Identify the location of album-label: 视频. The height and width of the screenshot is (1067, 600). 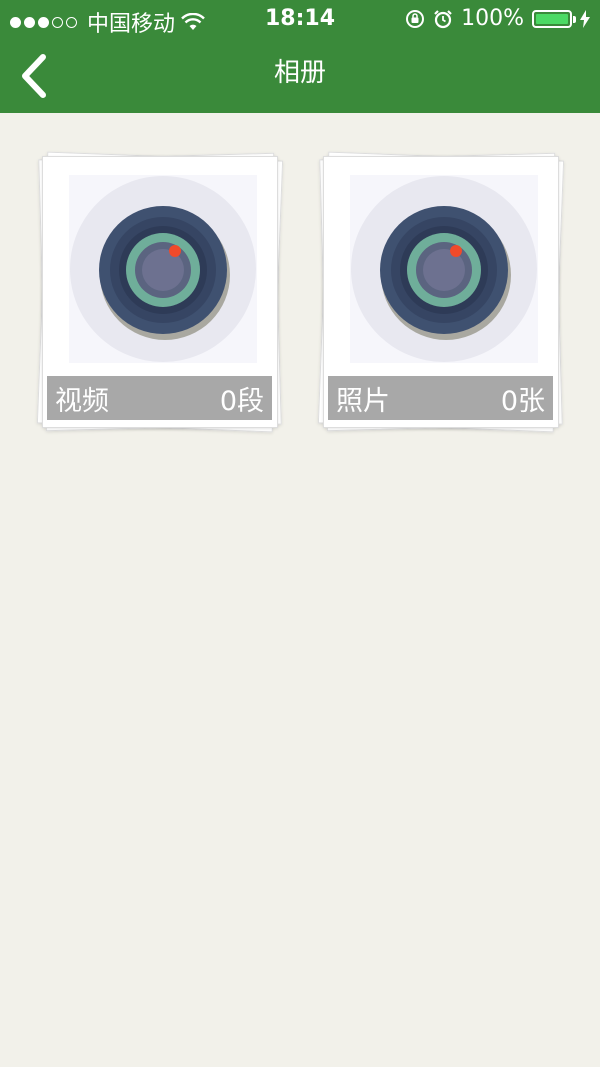
(82, 401).